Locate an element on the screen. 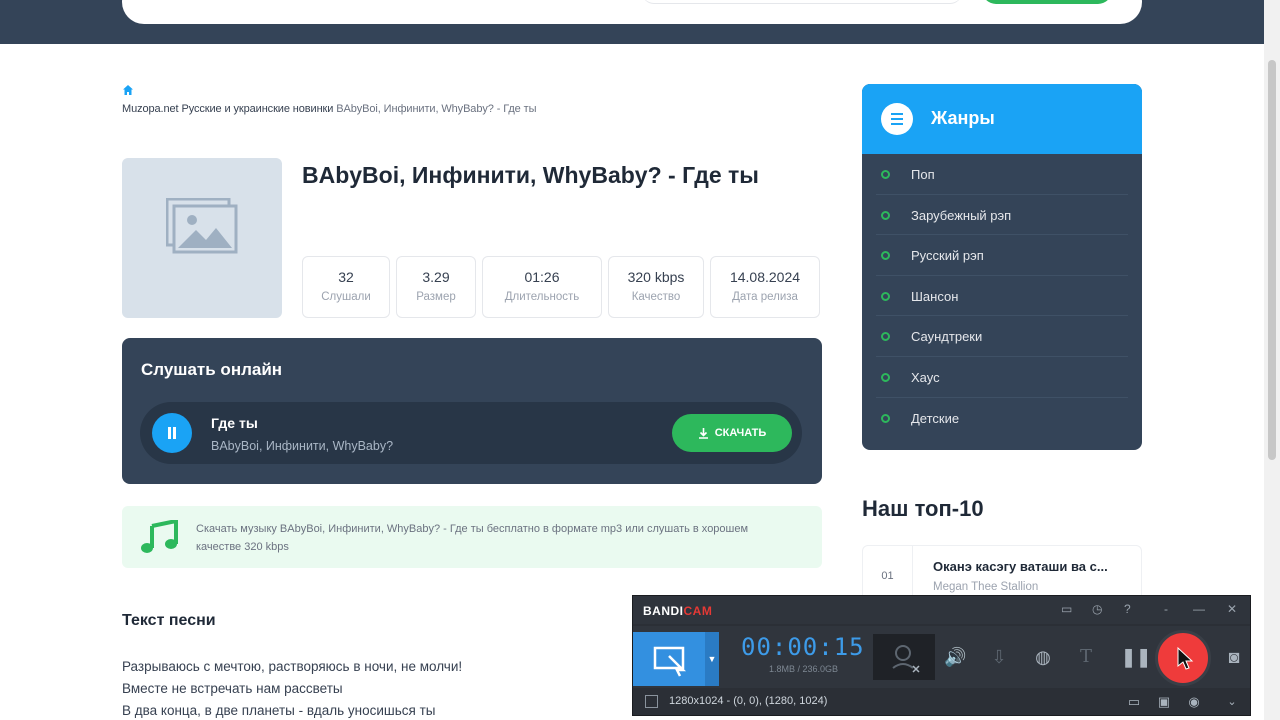 The image size is (1280, 720). genre-item: Шансон is located at coordinates (1002, 296).